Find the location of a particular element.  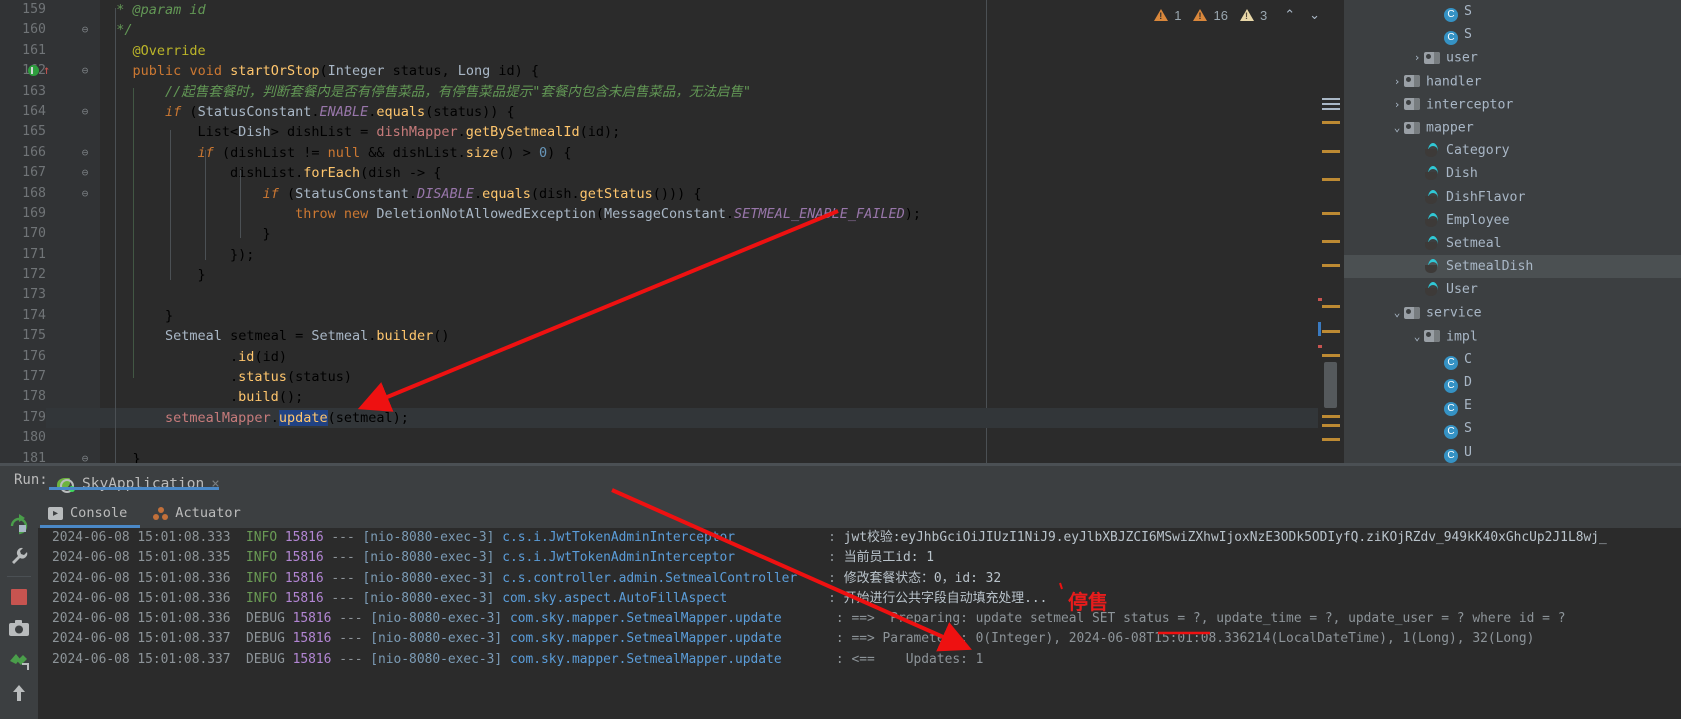

inspection-status-widget: 1 16 3 ⌃ ⌄ is located at coordinates (1239, 15).